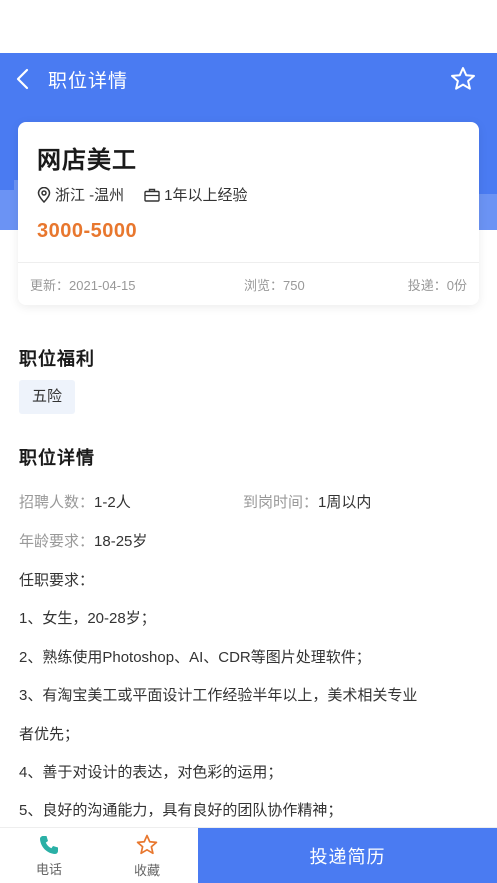  I want to click on chevron-left-icon, so click(22, 79).